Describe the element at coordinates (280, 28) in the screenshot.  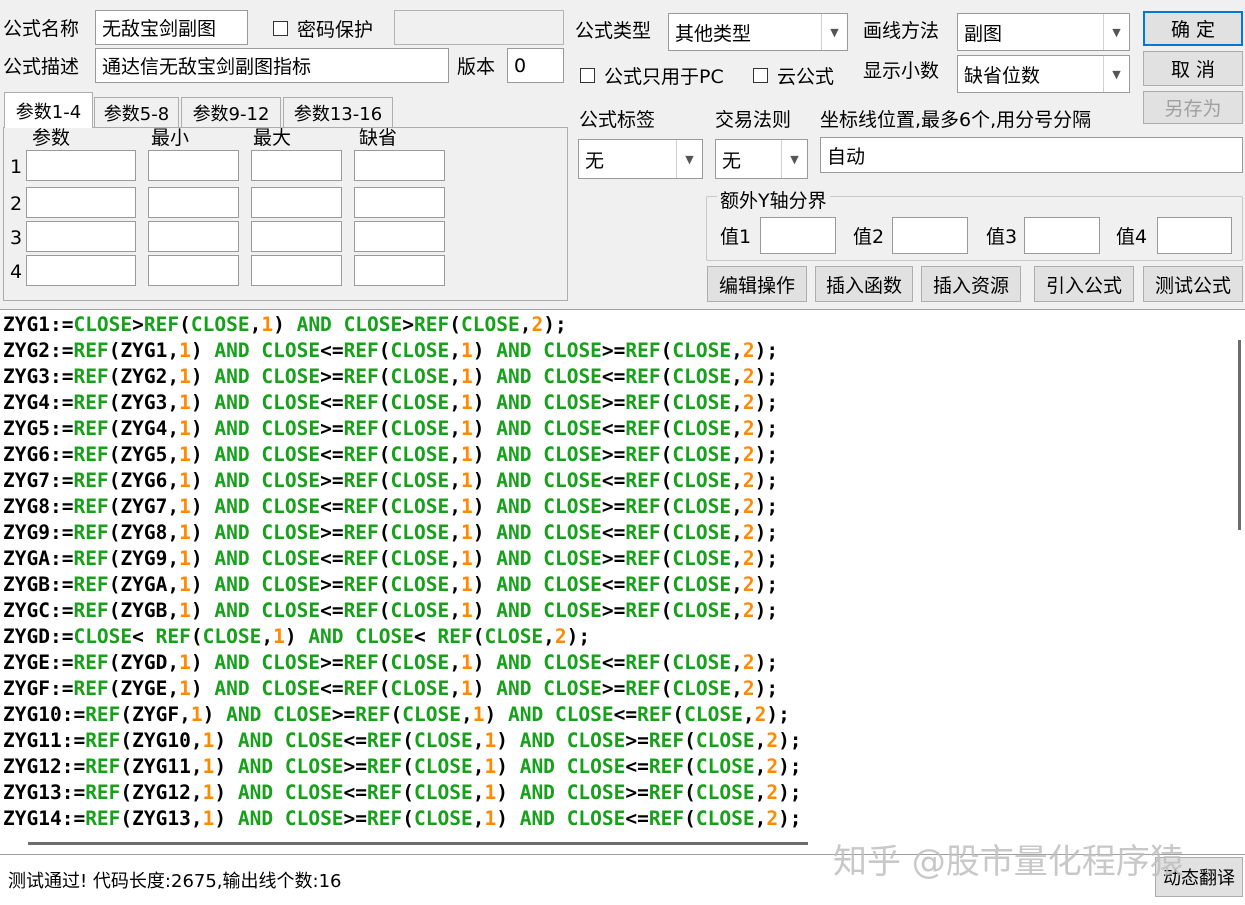
I see `password-checkbox-box` at that location.